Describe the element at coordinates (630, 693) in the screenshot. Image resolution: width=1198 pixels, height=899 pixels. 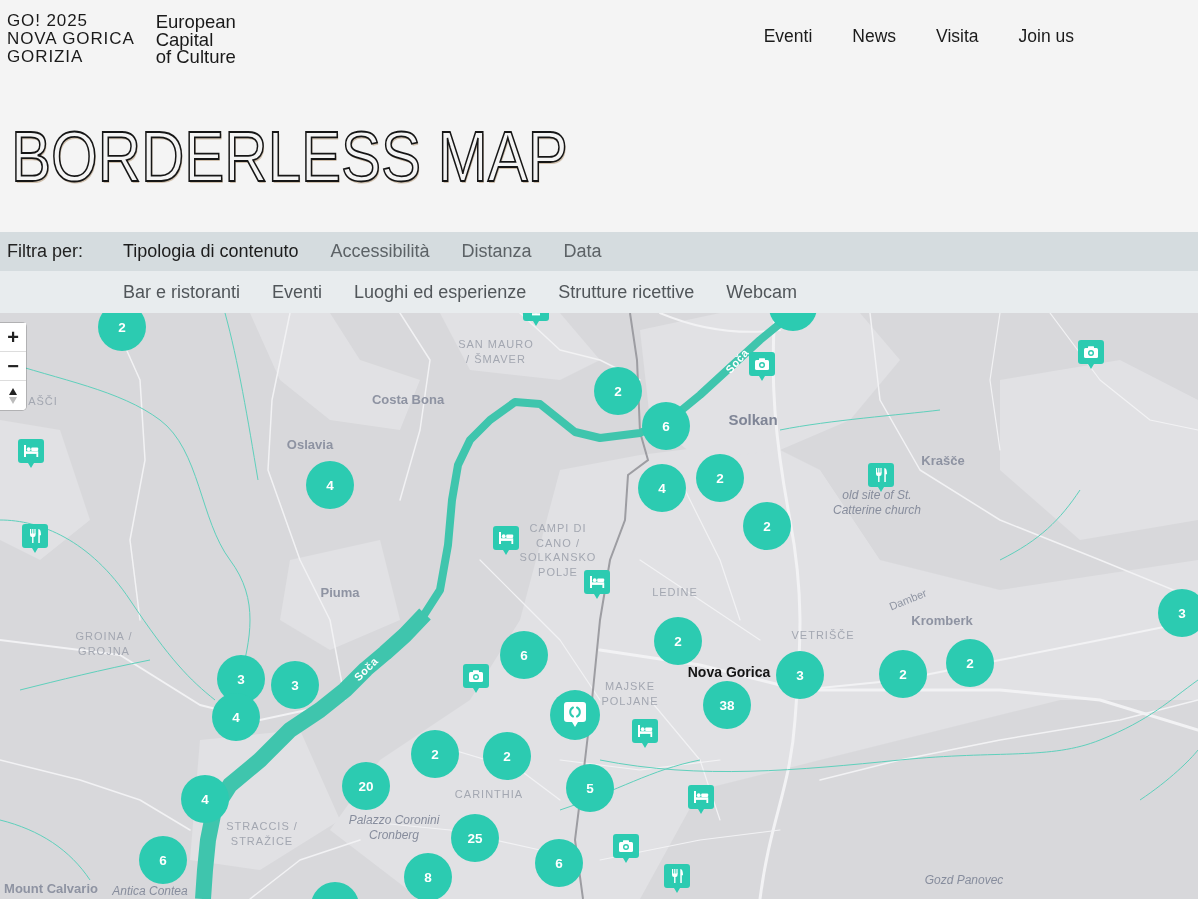
I see `district-label: MAJSKE POLJANE` at that location.